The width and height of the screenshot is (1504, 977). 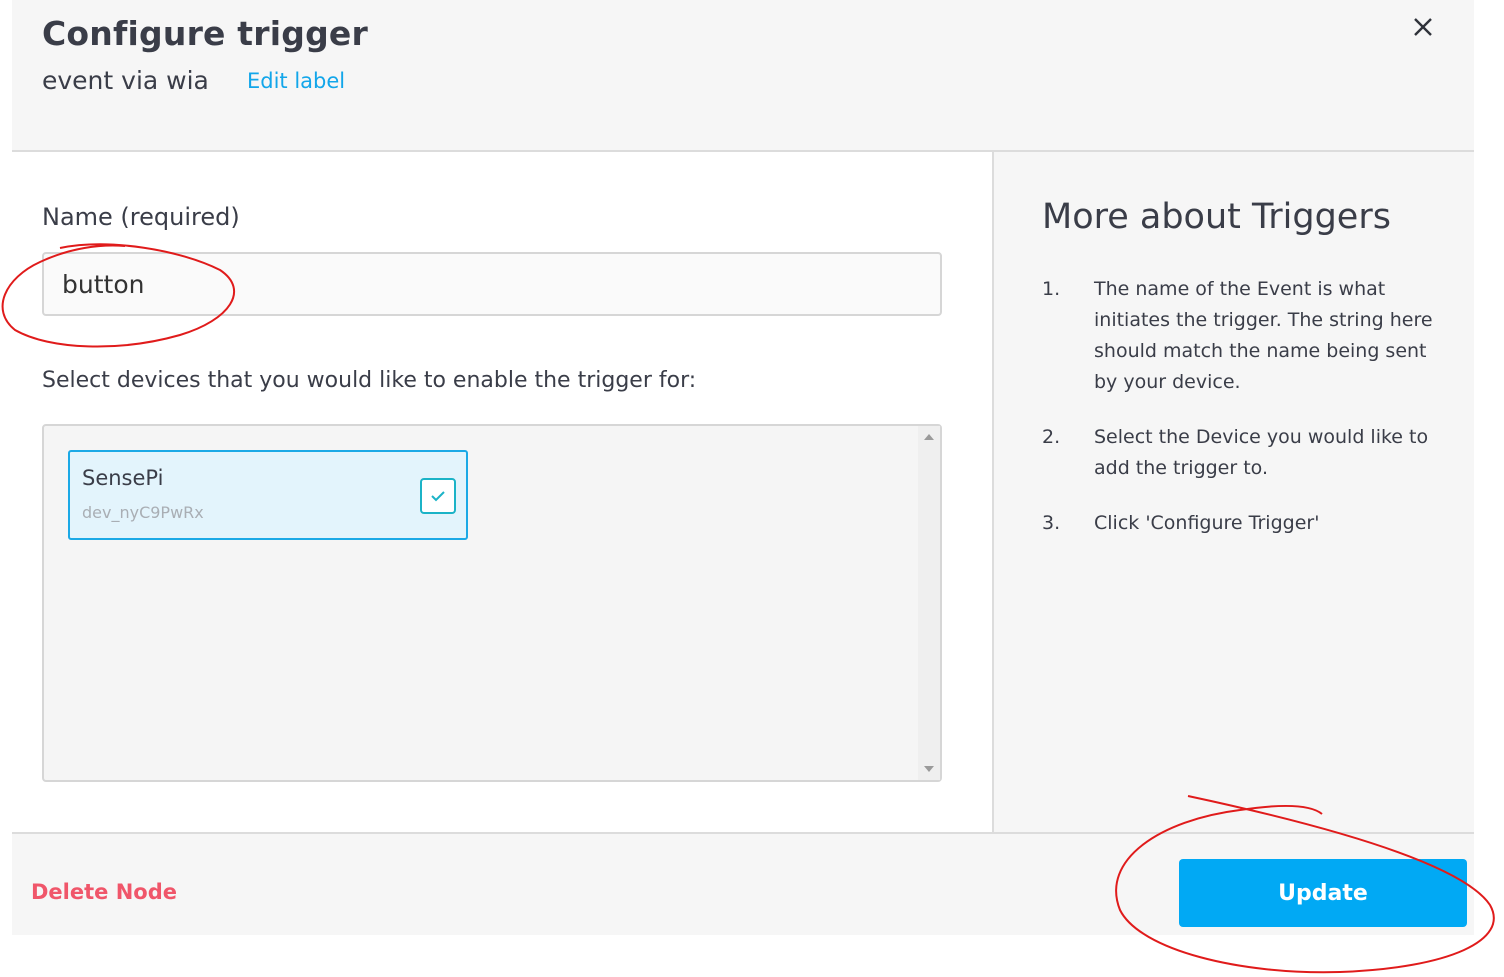 I want to click on delete-node-button: Delete Node, so click(x=104, y=892).